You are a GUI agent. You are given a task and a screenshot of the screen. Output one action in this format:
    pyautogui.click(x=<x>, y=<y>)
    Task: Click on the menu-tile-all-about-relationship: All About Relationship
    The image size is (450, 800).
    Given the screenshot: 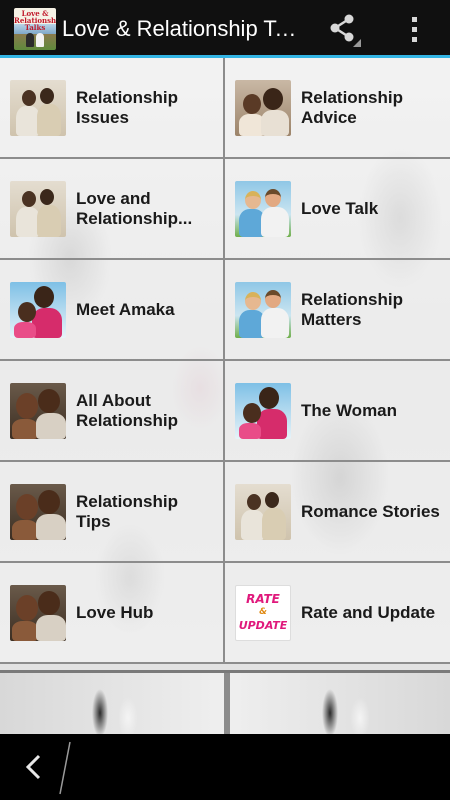 What is the action you would take?
    pyautogui.click(x=112, y=411)
    